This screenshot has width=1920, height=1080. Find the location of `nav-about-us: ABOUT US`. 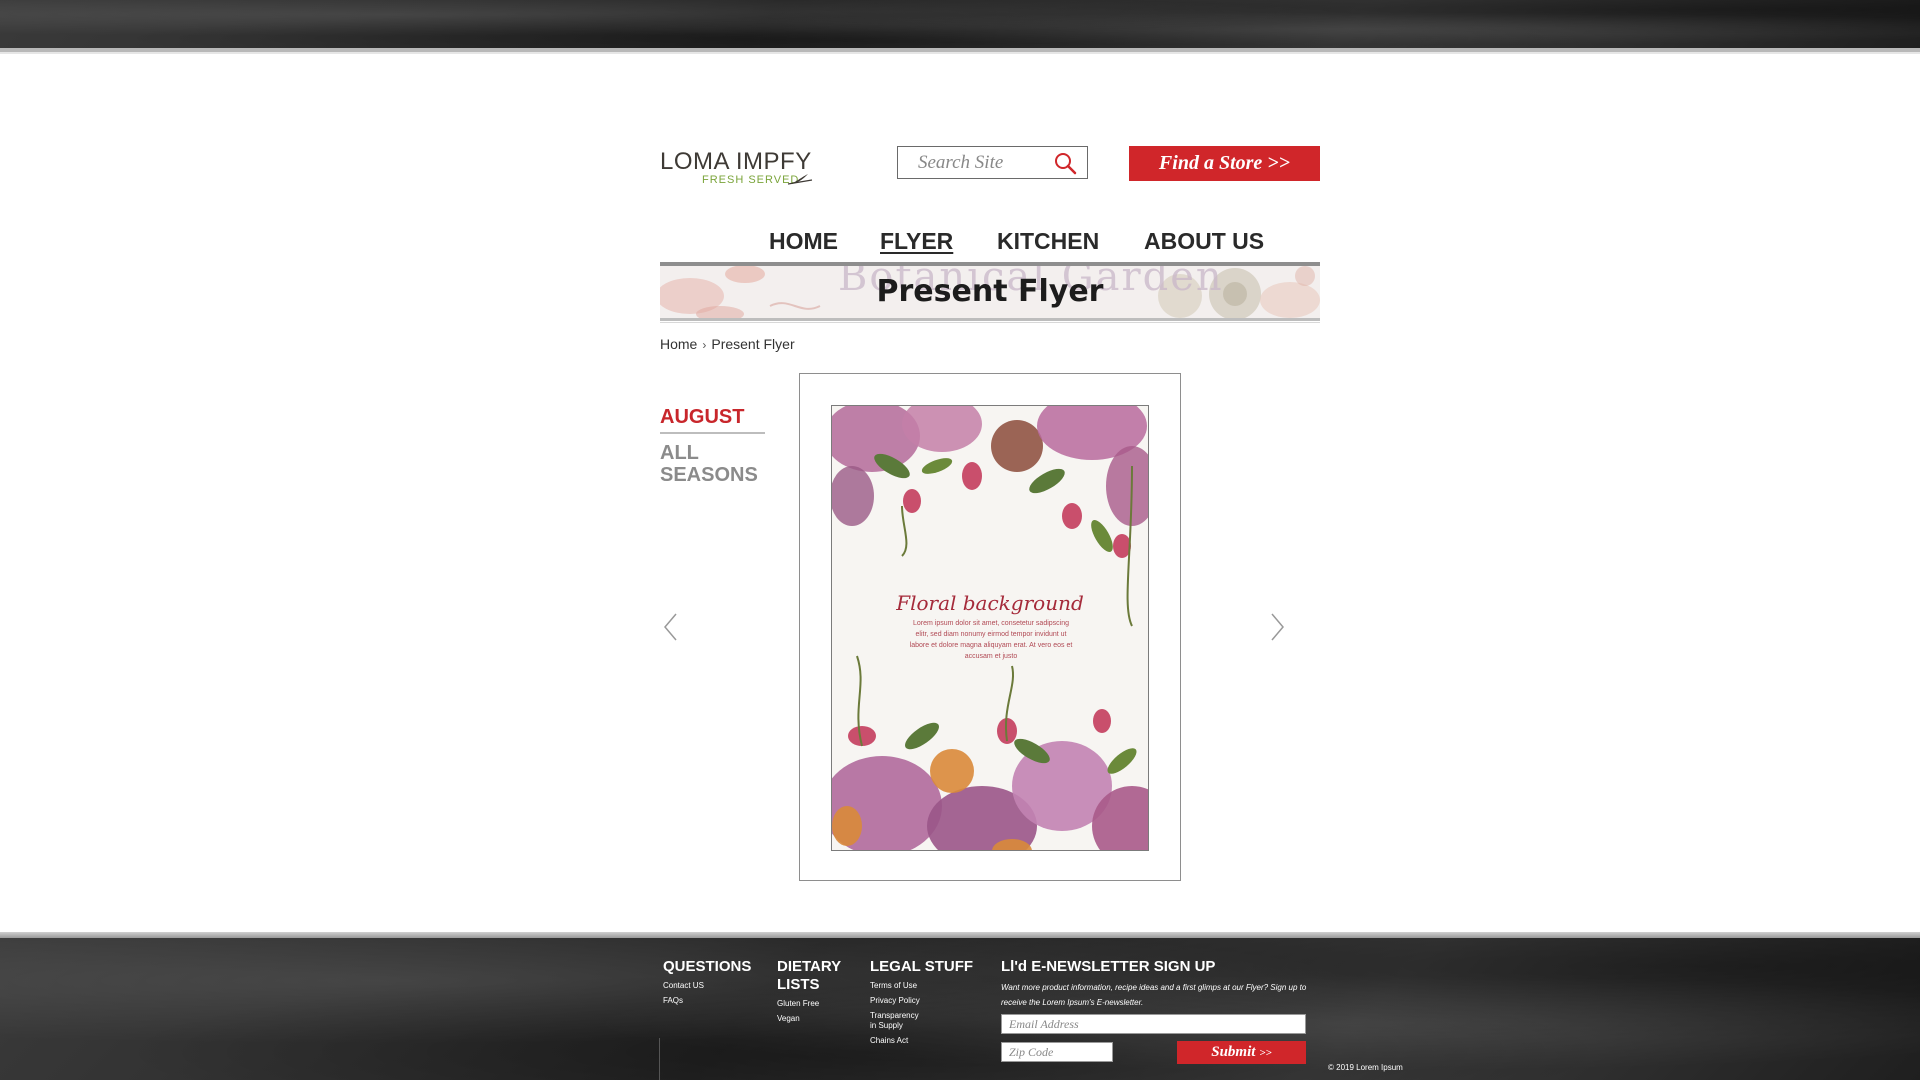

nav-about-us: ABOUT US is located at coordinates (1204, 241).